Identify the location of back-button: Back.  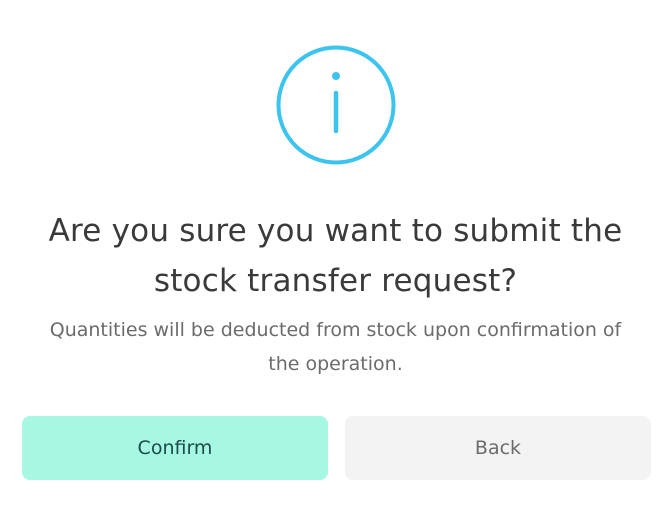
(498, 448).